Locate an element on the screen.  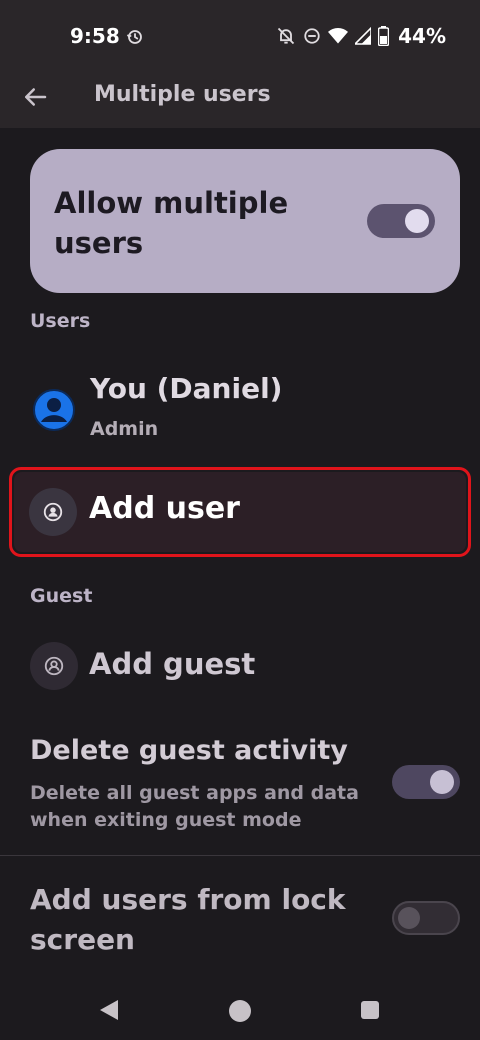
add-user-label: Add user is located at coordinates (164, 508).